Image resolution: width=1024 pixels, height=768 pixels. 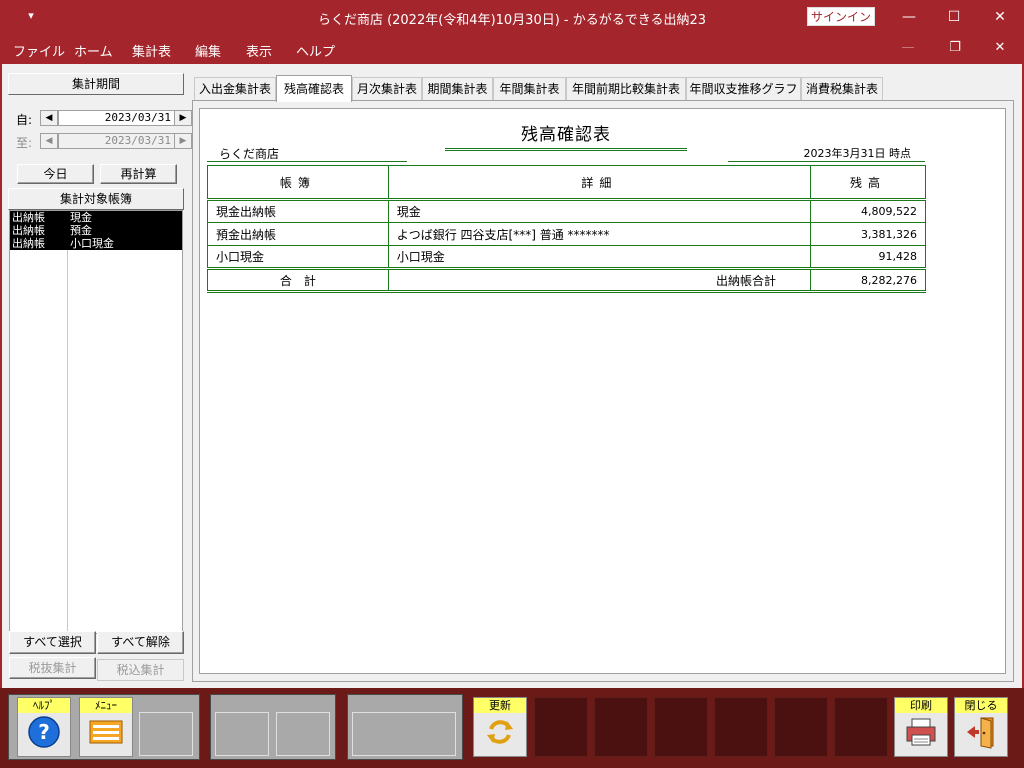 I want to click on report-title: 残高確認表, so click(x=566, y=135).